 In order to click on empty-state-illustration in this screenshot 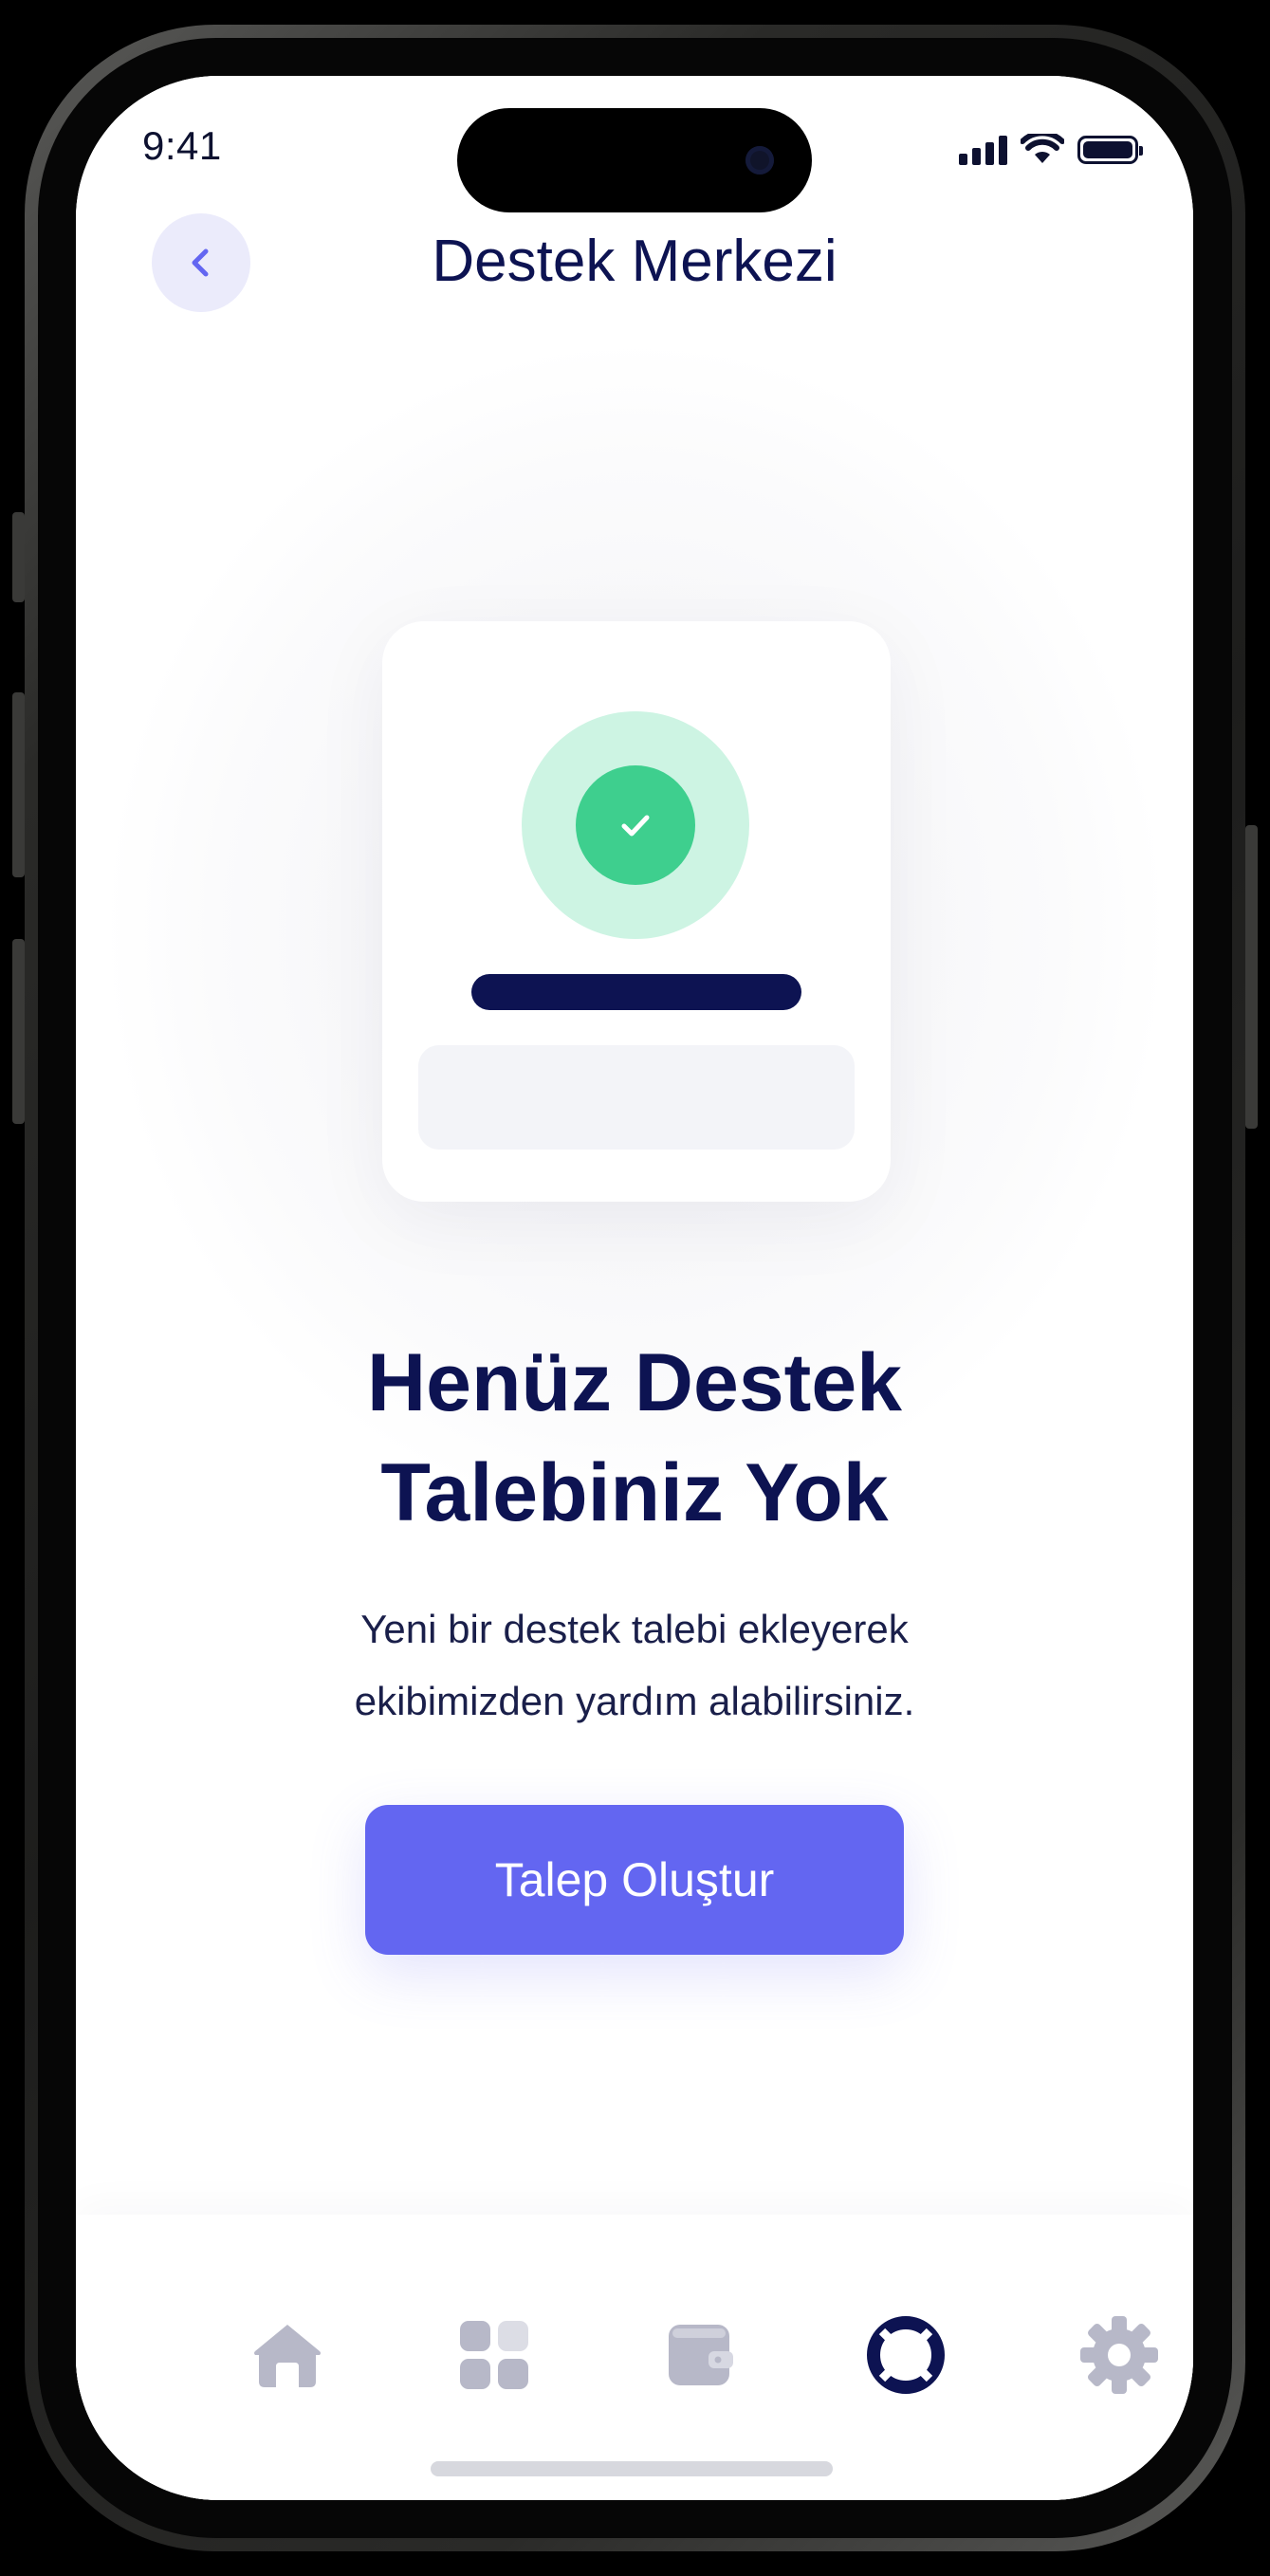, I will do `click(636, 911)`.